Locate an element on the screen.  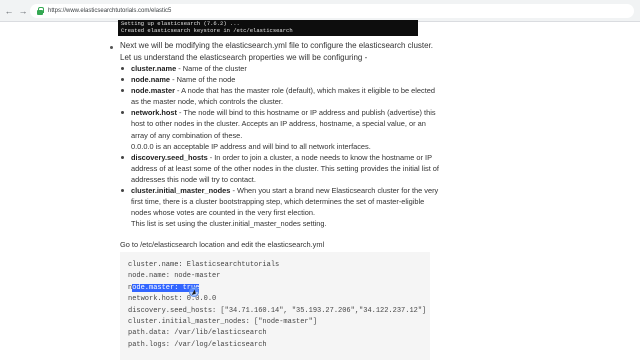
property-desc: - Name of the cluster is located at coordinates (211, 68).